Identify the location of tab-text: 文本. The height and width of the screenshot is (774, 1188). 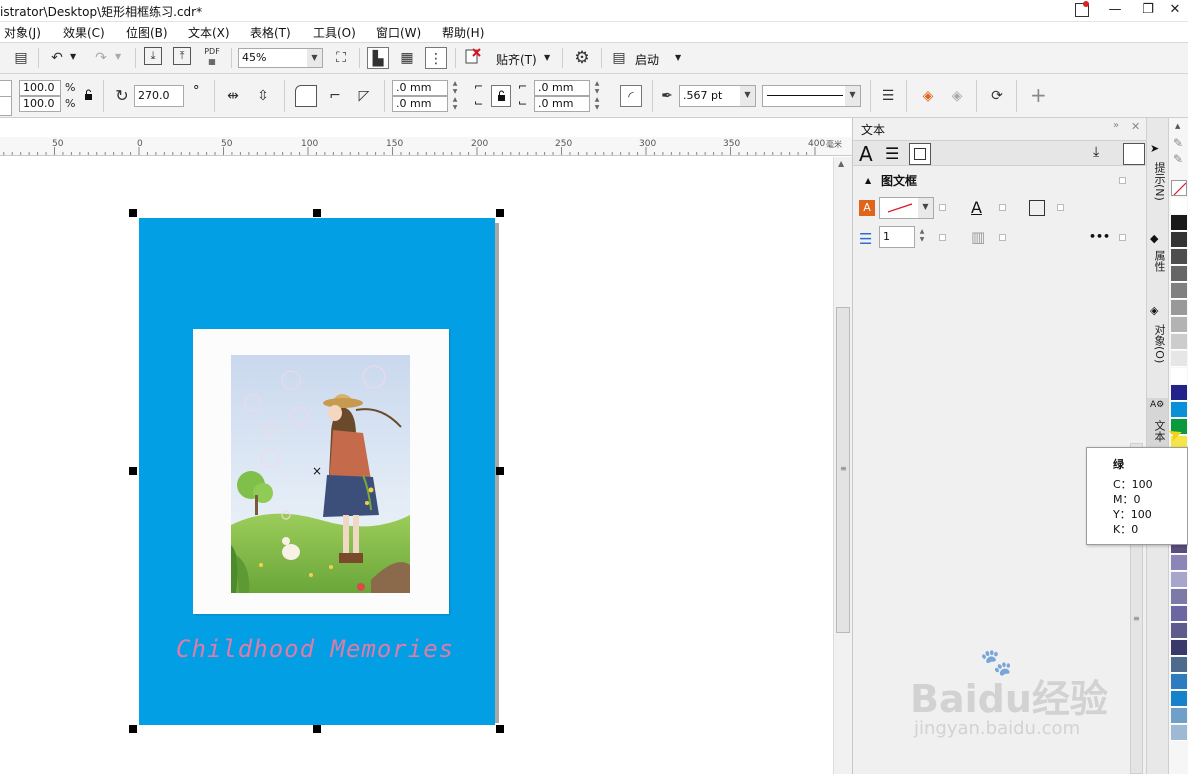
(1158, 435).